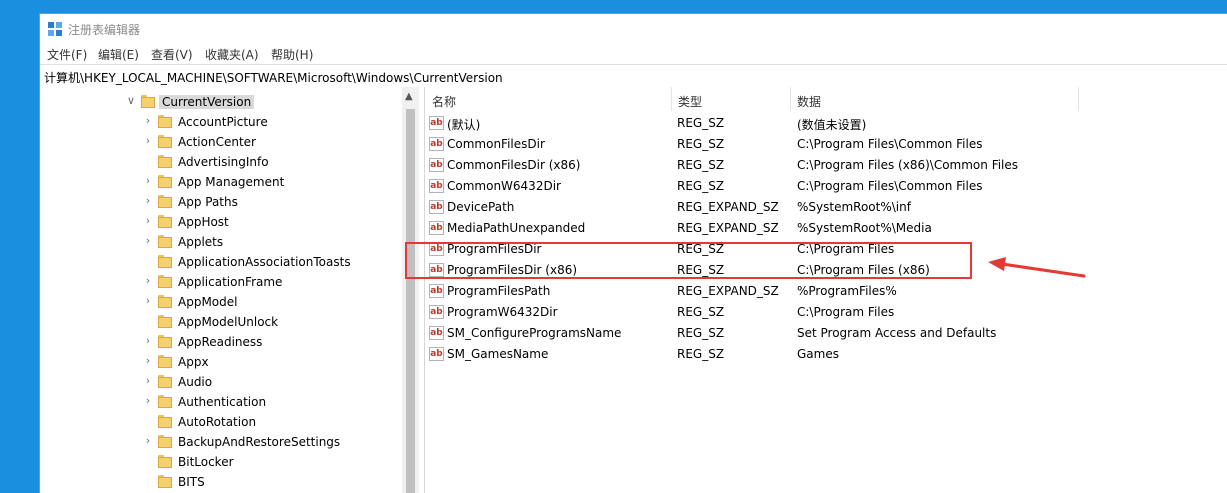 The image size is (1227, 493). I want to click on scrollbar-thumb, so click(410, 301).